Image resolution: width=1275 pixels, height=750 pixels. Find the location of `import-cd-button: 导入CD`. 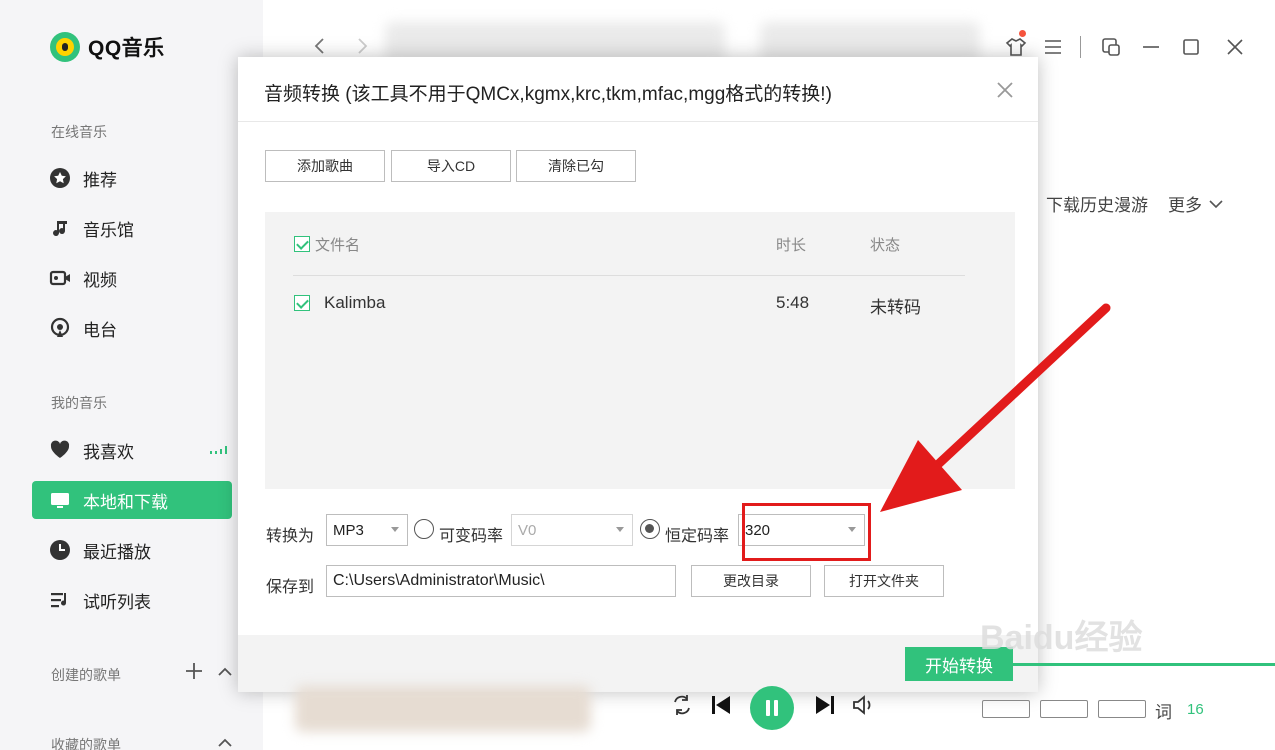

import-cd-button: 导入CD is located at coordinates (451, 166).